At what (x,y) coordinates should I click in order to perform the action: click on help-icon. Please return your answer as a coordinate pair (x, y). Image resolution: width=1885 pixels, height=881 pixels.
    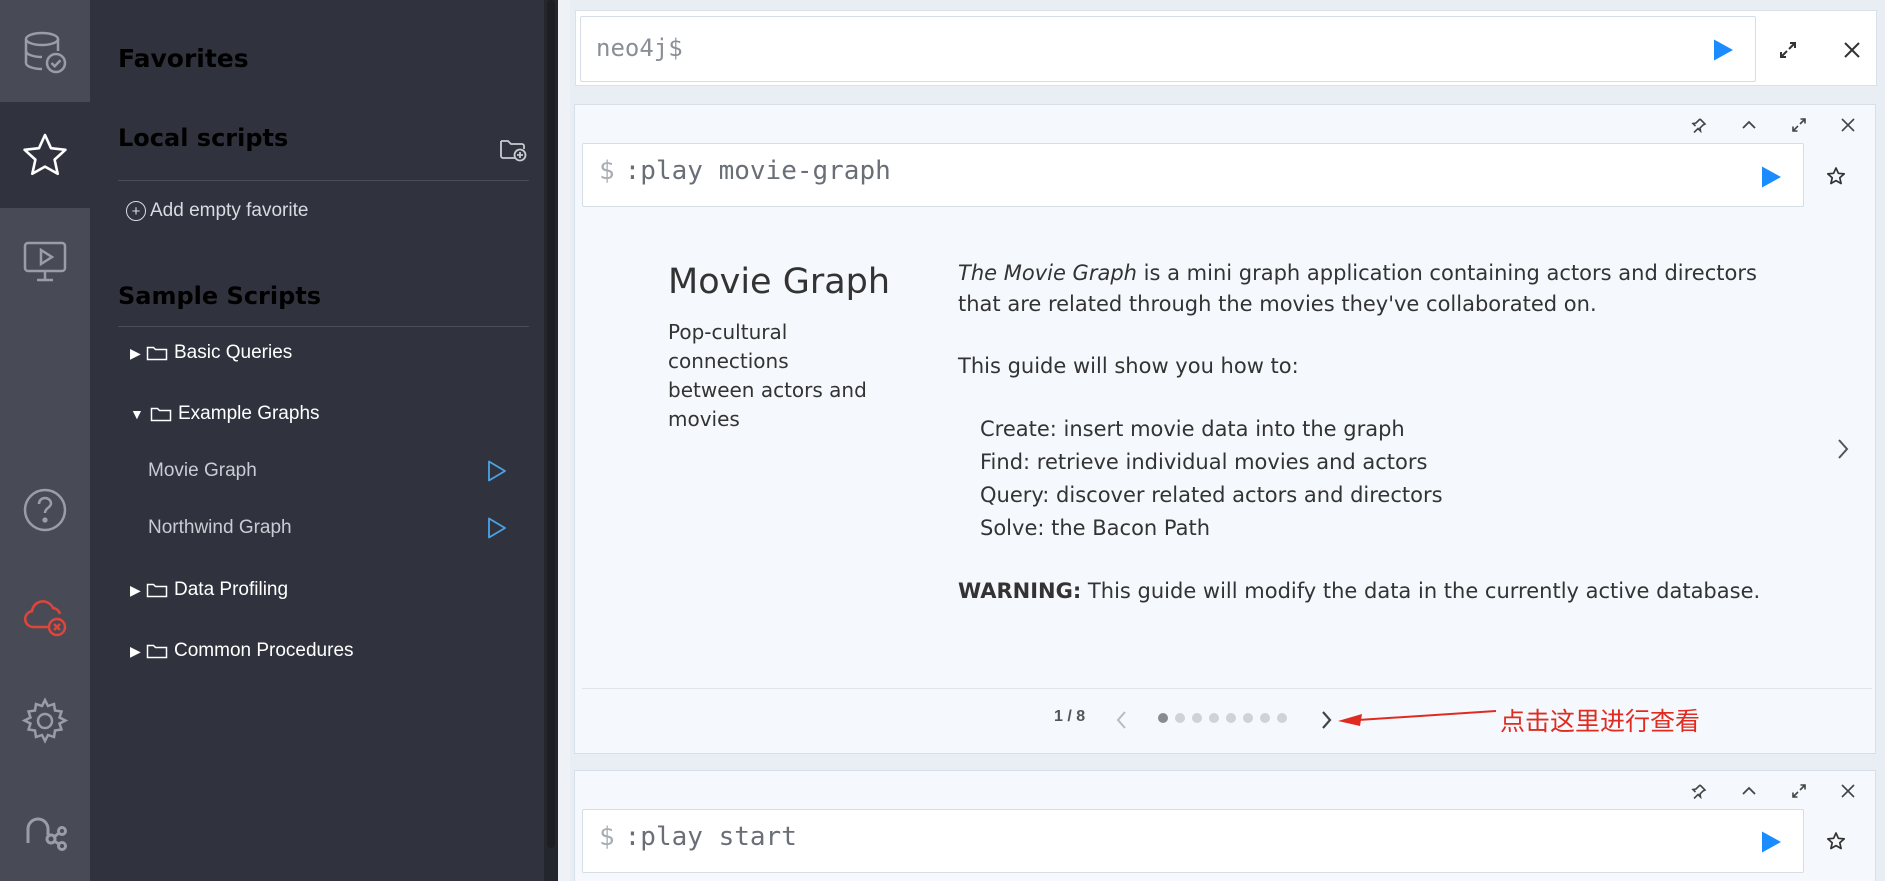
    Looking at the image, I should click on (45, 510).